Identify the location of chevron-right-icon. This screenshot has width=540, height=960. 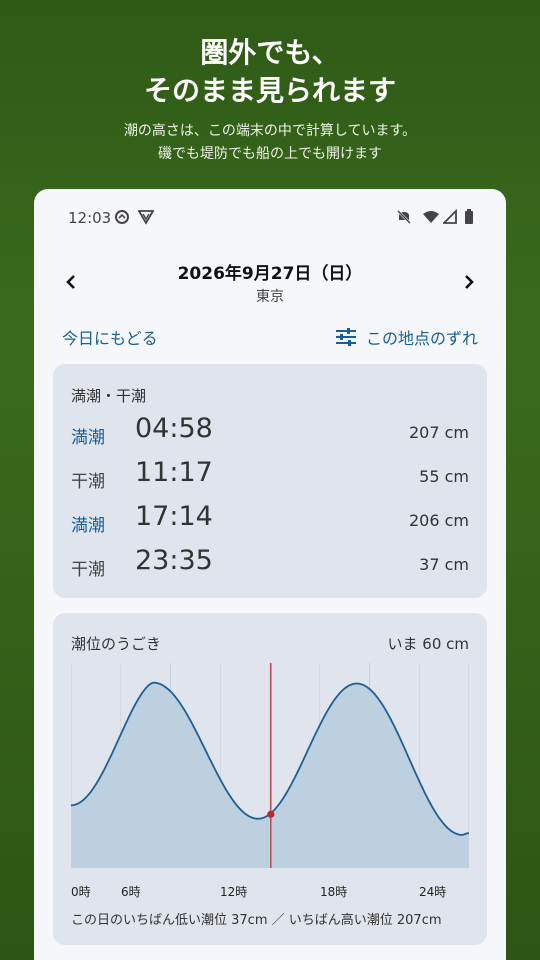
(469, 282).